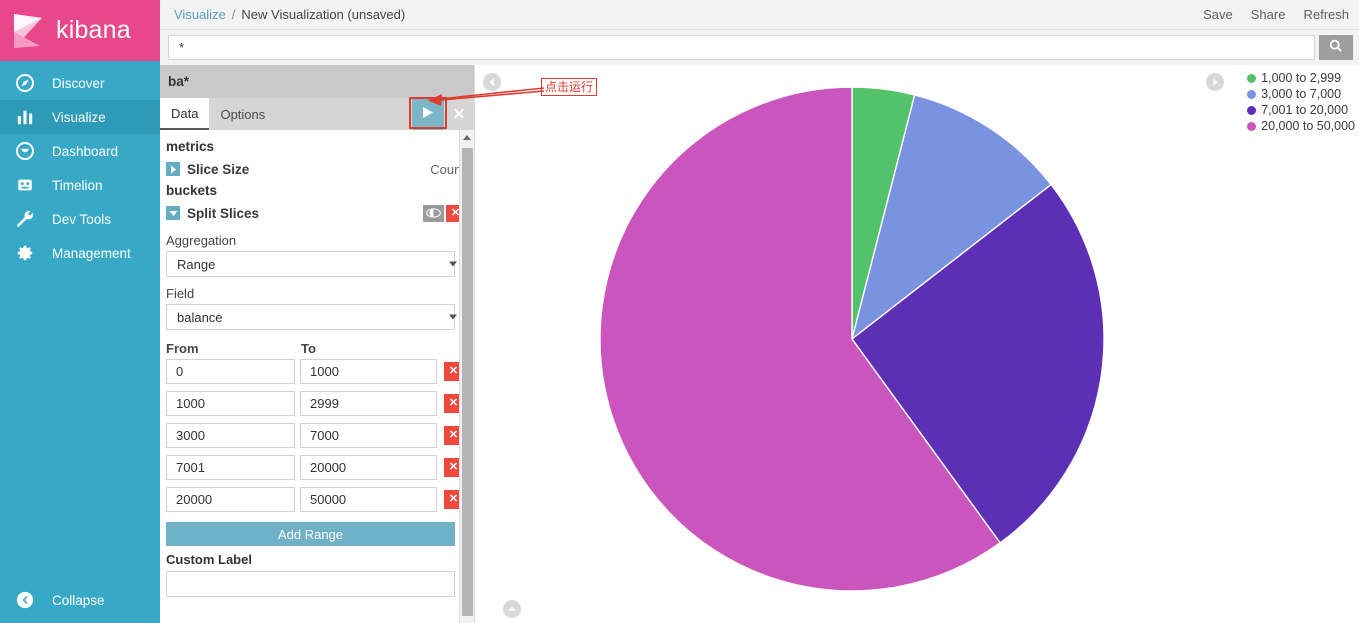 The width and height of the screenshot is (1359, 623). I want to click on kibana-logo-icon, so click(30, 31).